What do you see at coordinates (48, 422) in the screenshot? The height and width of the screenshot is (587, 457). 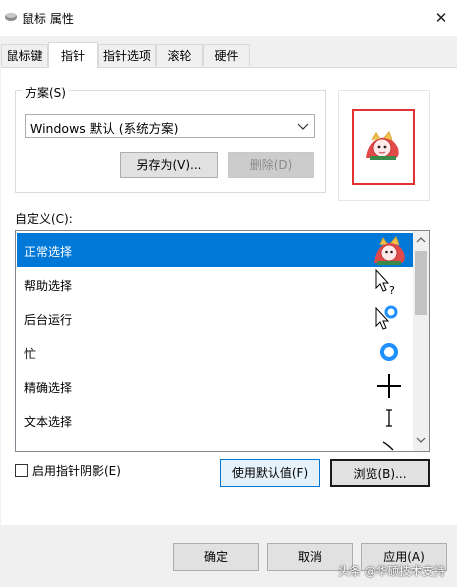 I see `list-item-label: 文本选择` at bounding box center [48, 422].